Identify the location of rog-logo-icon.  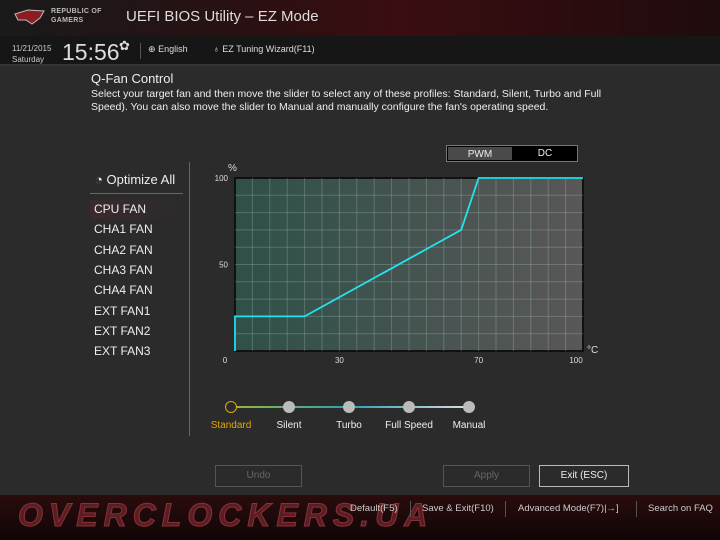
(29, 17).